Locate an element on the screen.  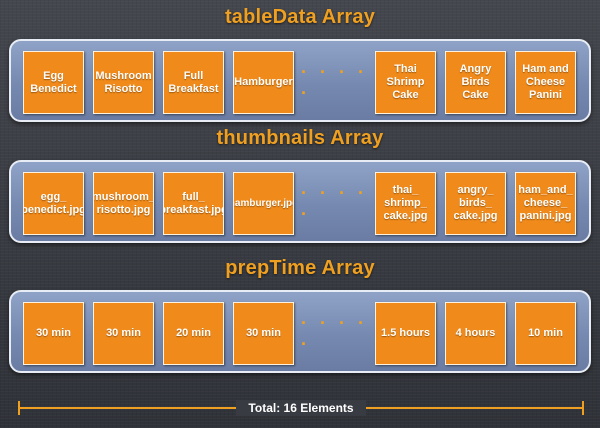
array-title-thumbnails: thumbnails Array is located at coordinates (300, 138).